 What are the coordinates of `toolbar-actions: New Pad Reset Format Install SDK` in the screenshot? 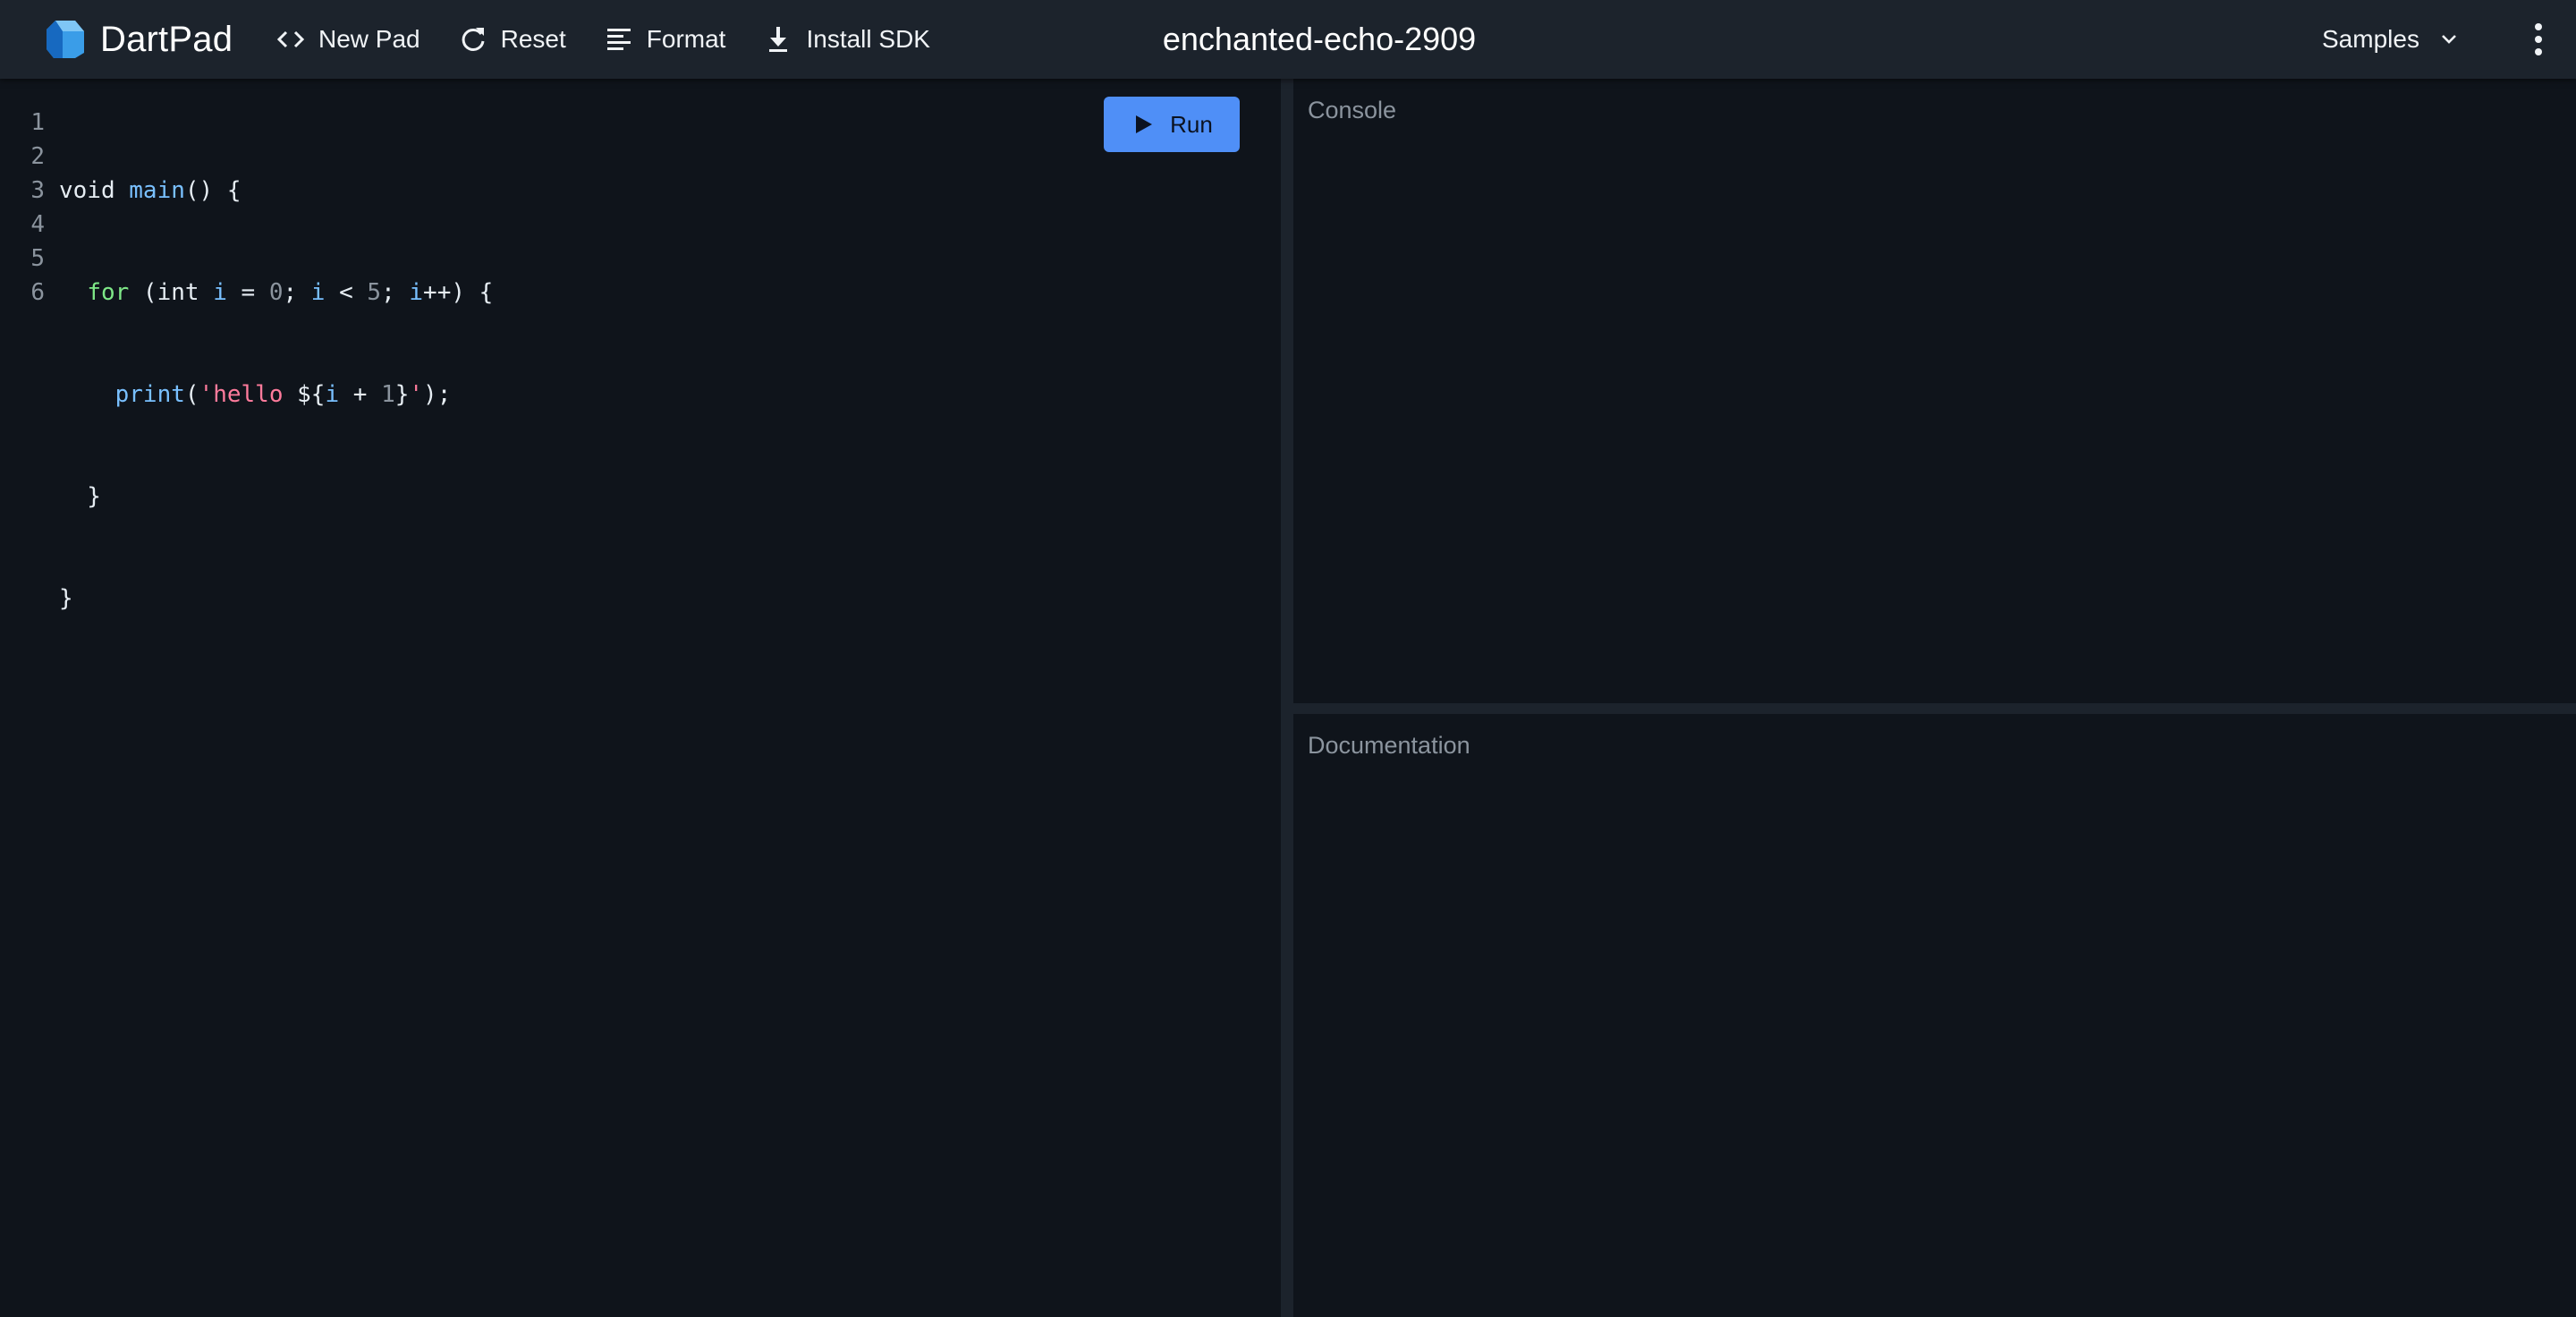 It's located at (613, 39).